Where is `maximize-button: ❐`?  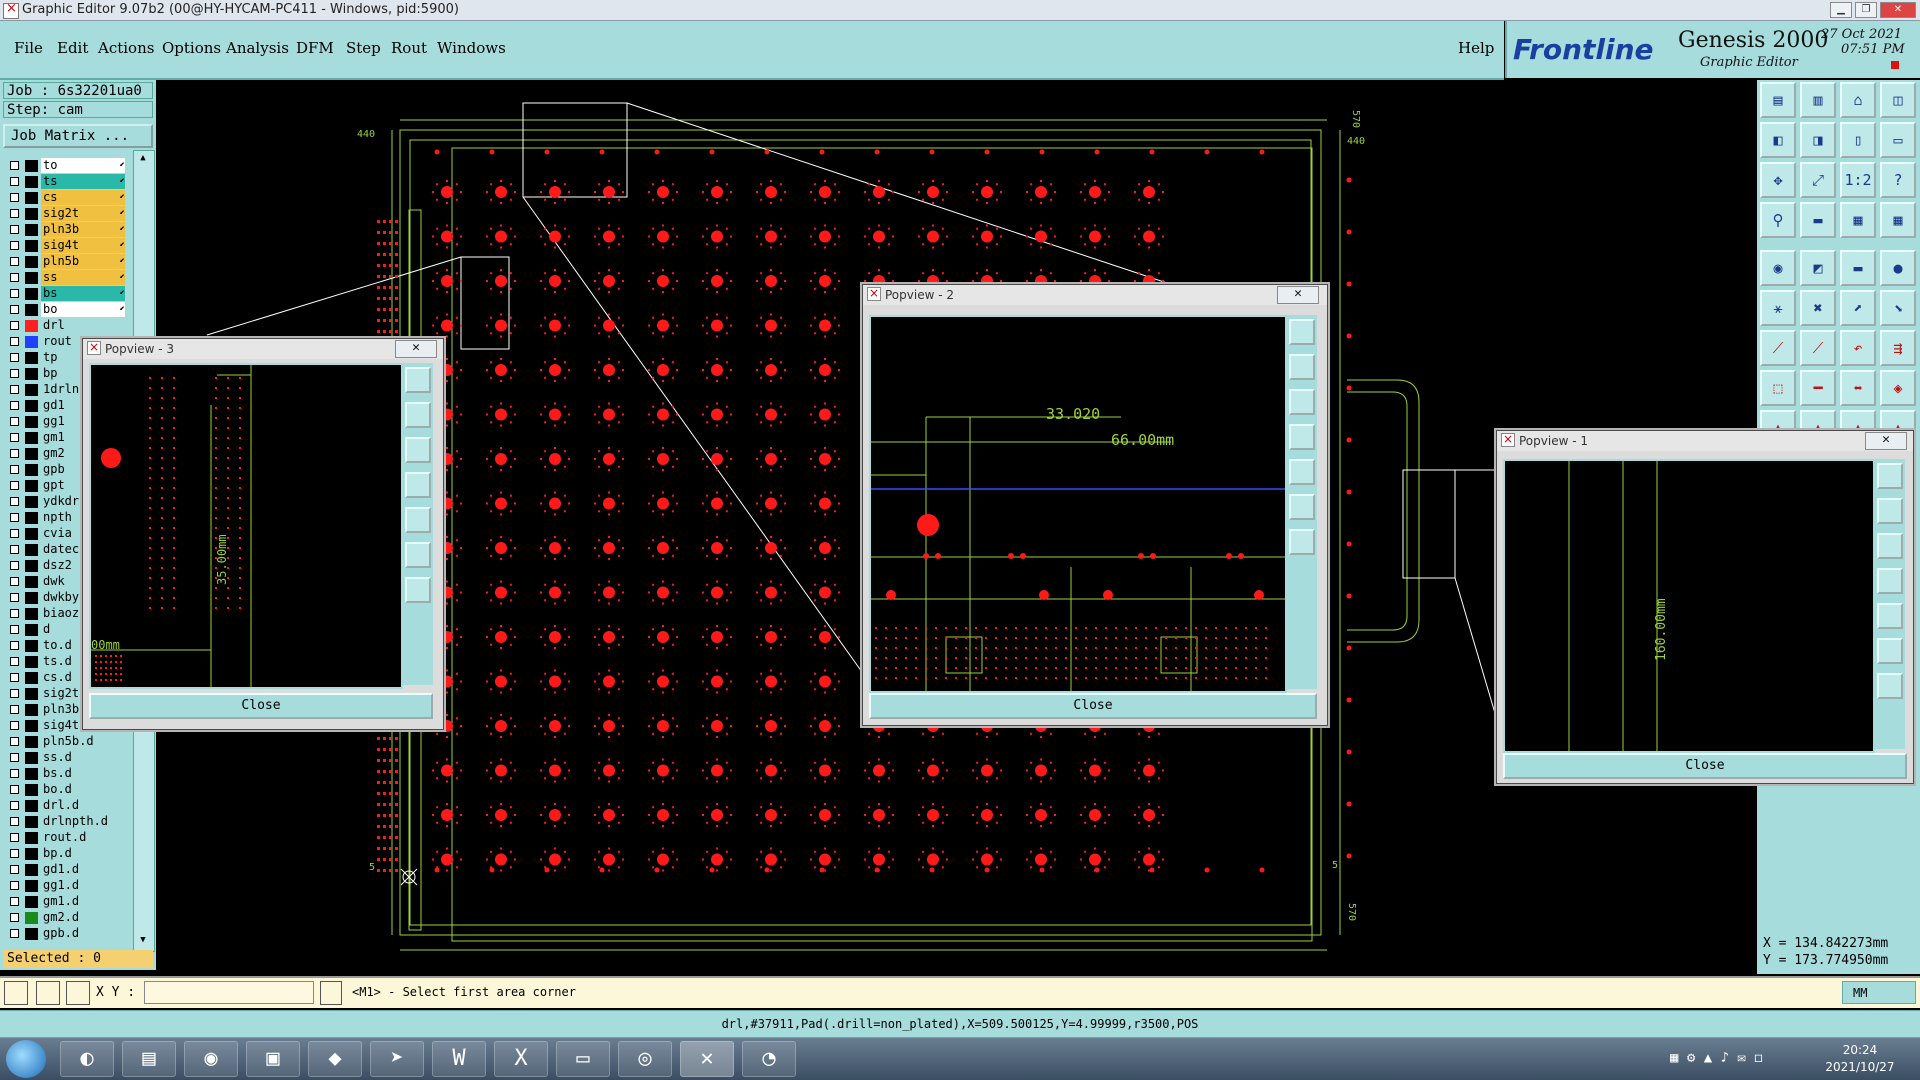
maximize-button: ❐ is located at coordinates (1866, 10).